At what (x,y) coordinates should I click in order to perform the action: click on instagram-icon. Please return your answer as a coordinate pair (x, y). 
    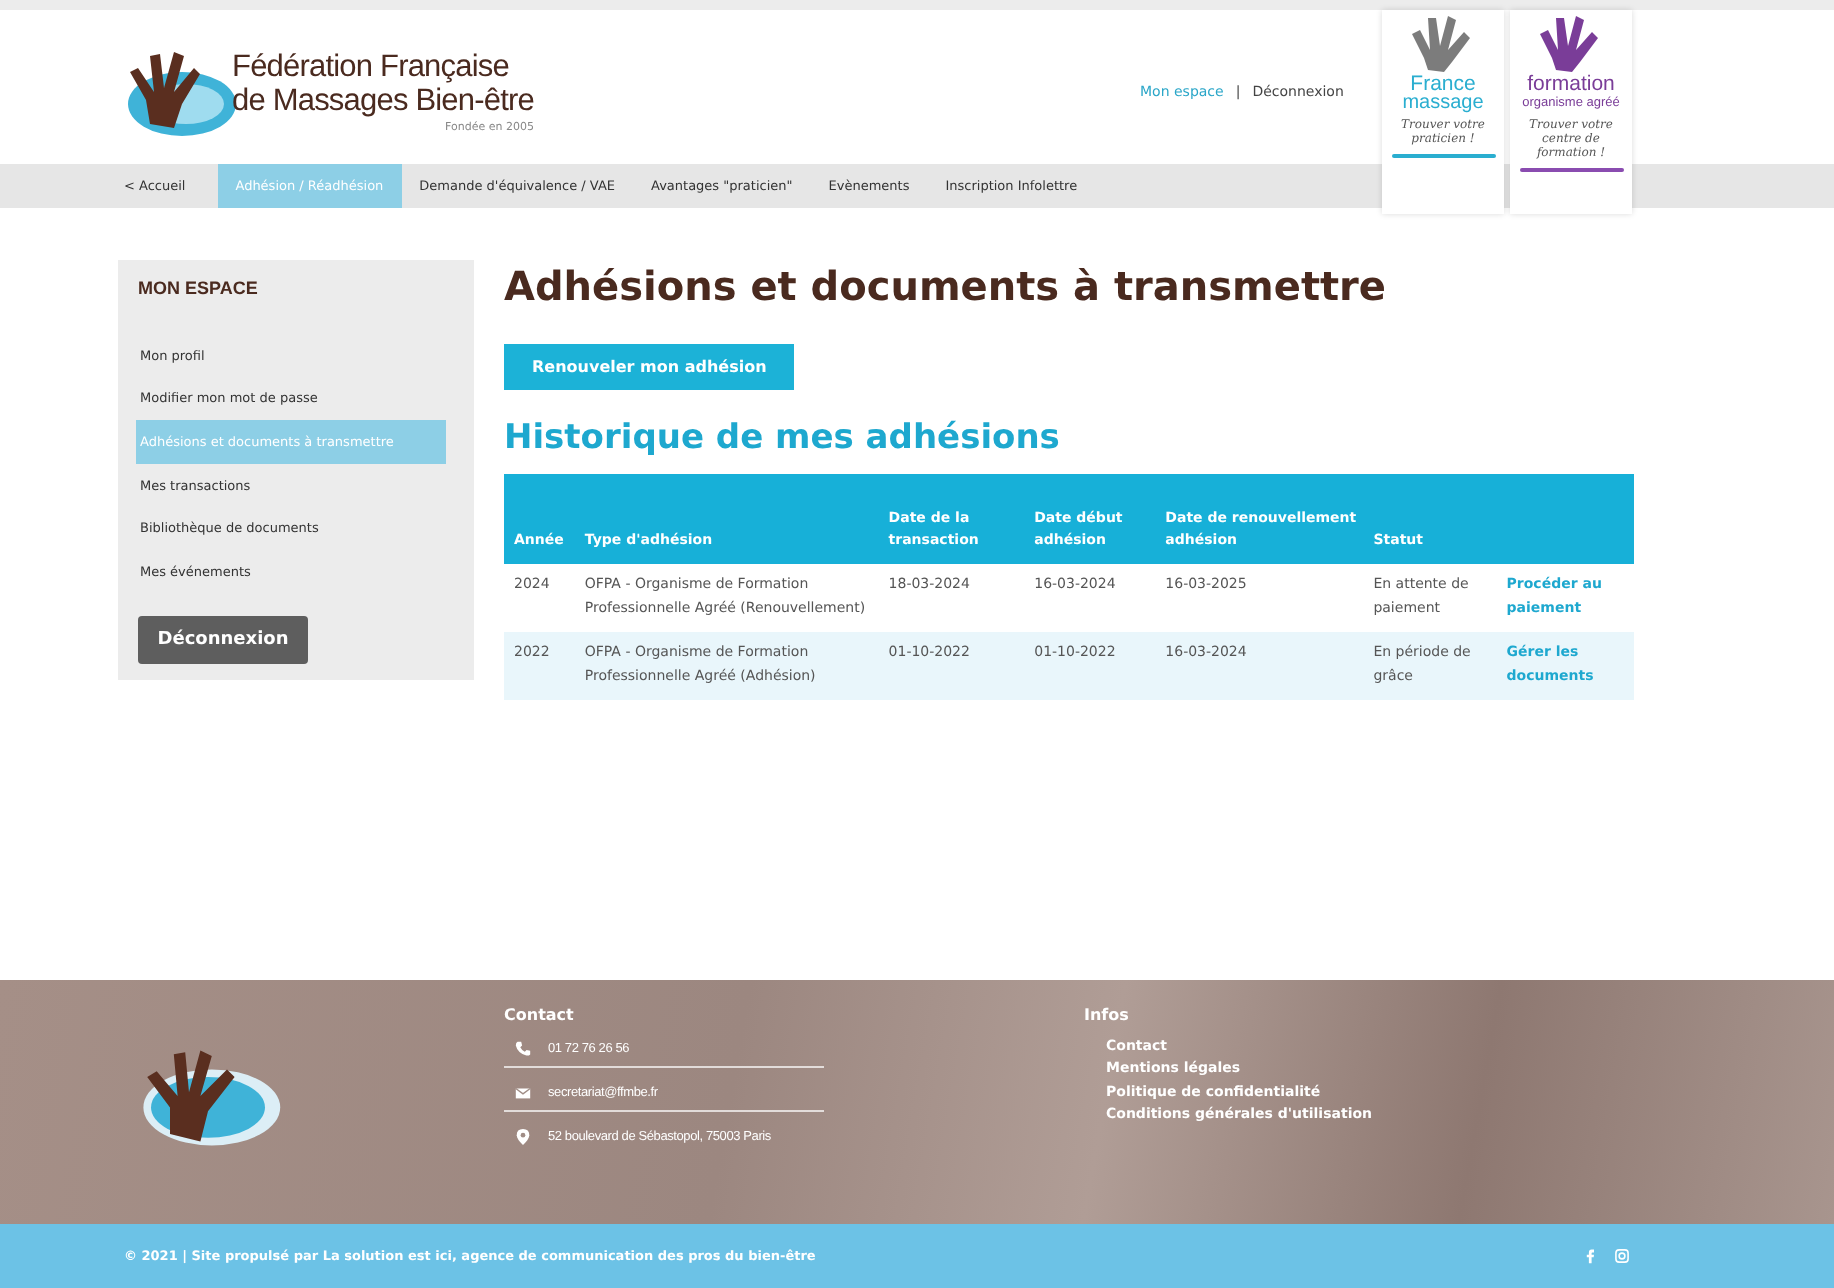
    Looking at the image, I should click on (1622, 1256).